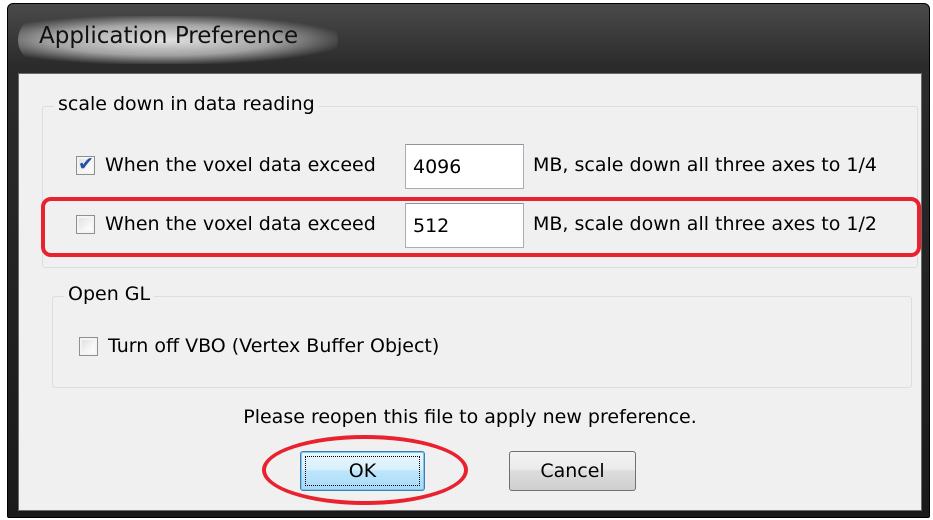  I want to click on vbo-checkbox, so click(88, 346).